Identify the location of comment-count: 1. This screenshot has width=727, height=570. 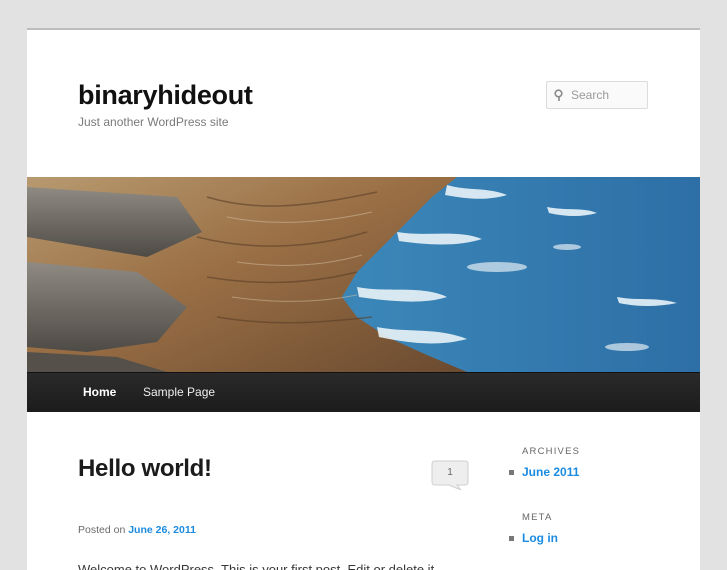
(450, 473).